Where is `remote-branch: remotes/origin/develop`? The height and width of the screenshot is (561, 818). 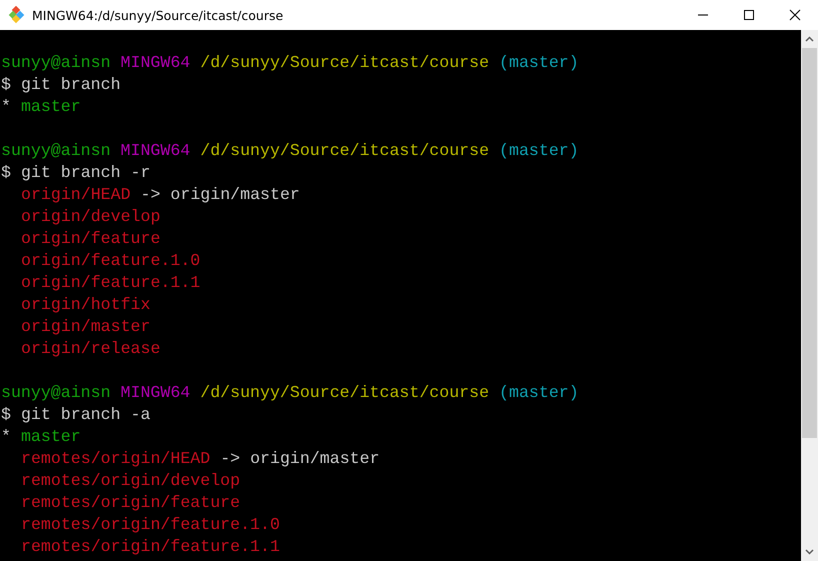
remote-branch: remotes/origin/develop is located at coordinates (130, 481).